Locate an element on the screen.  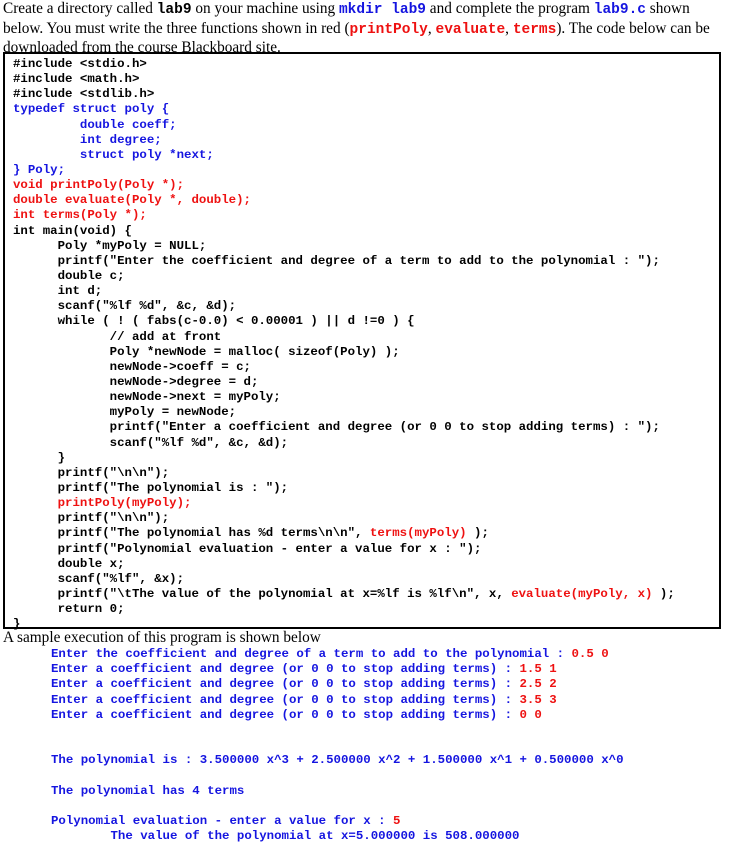
code-segment: return 0; is located at coordinates (69, 609).